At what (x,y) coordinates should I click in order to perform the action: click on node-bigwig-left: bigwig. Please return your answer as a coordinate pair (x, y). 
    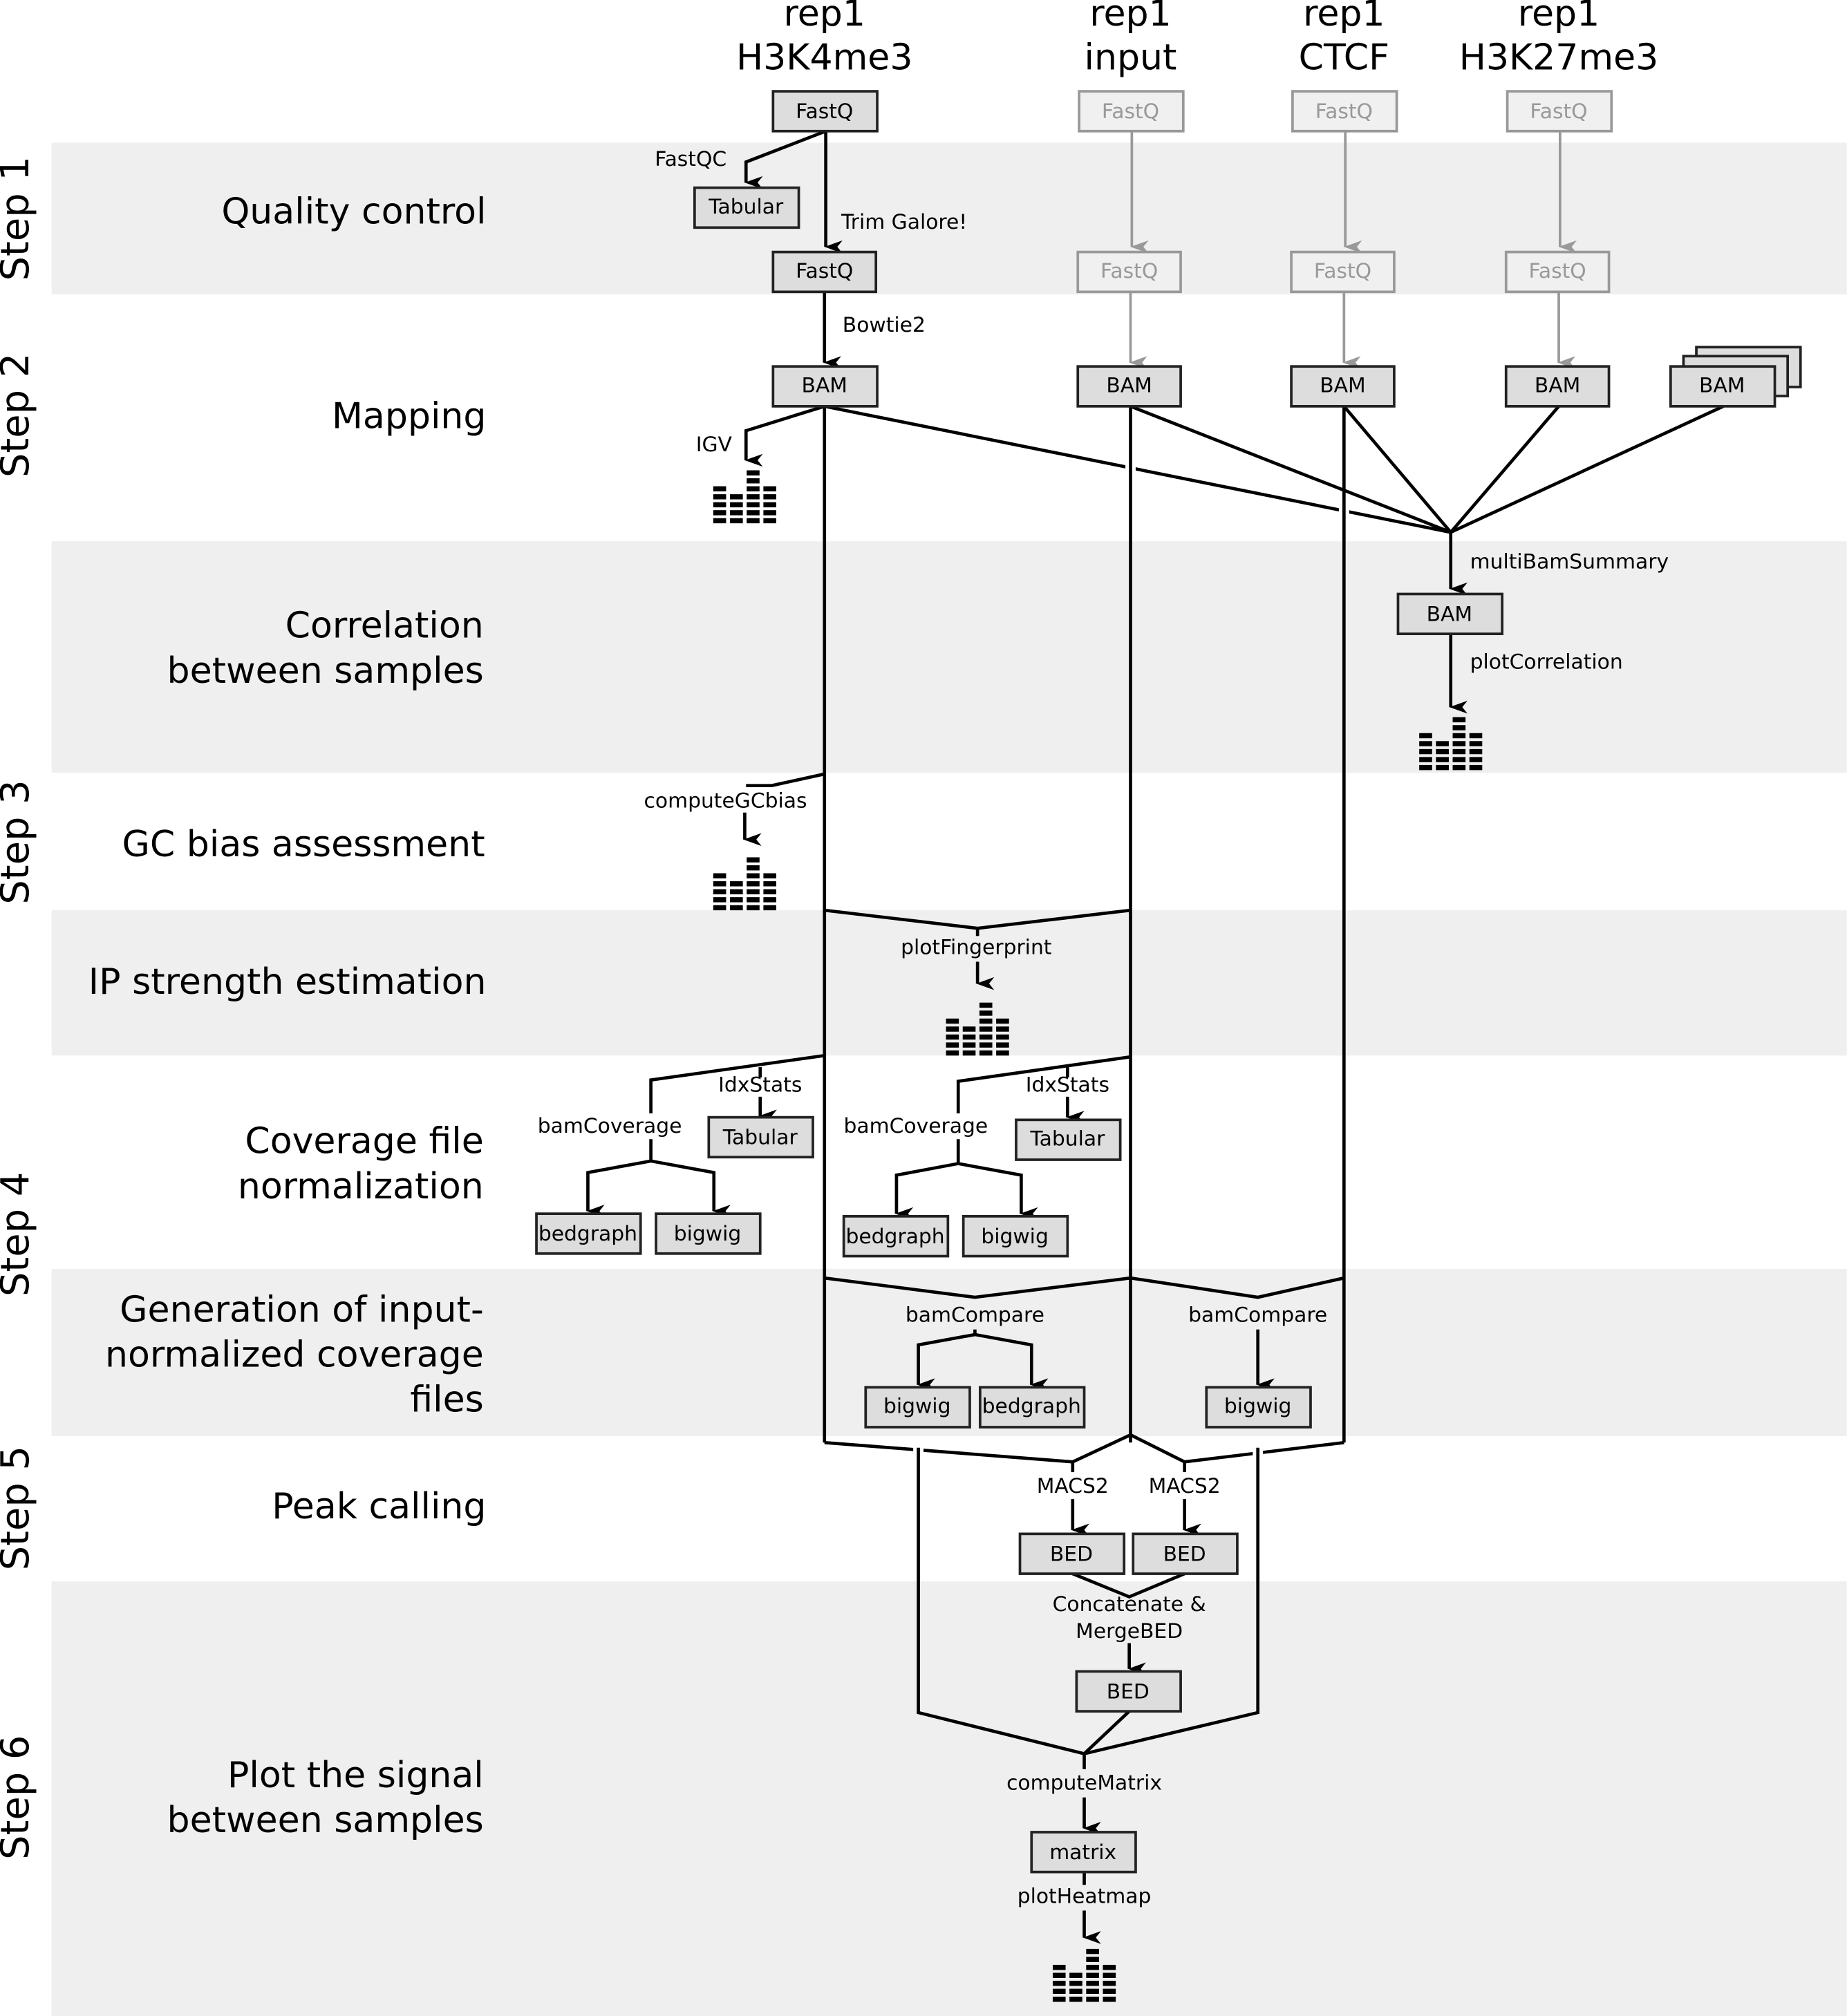
    Looking at the image, I should click on (708, 1233).